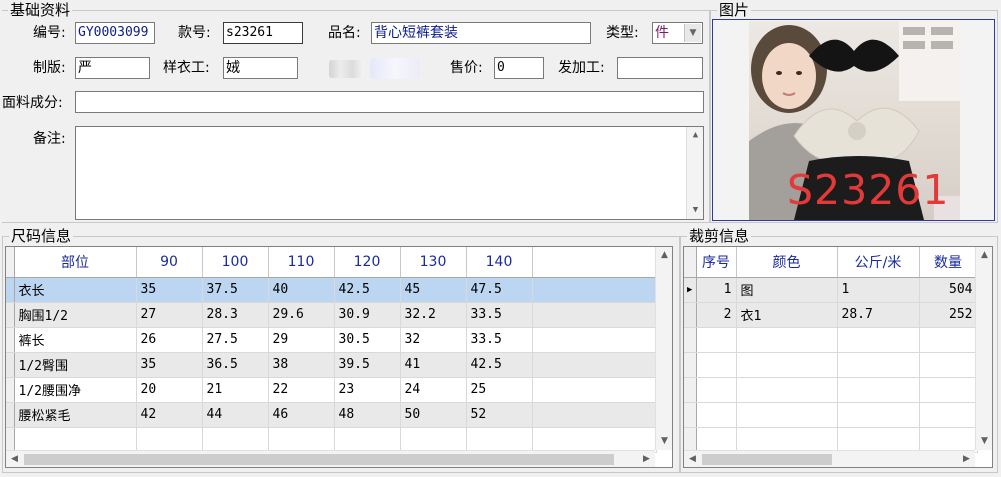 The height and width of the screenshot is (477, 1001). What do you see at coordinates (433, 262) in the screenshot?
I see `size-col-130: 130` at bounding box center [433, 262].